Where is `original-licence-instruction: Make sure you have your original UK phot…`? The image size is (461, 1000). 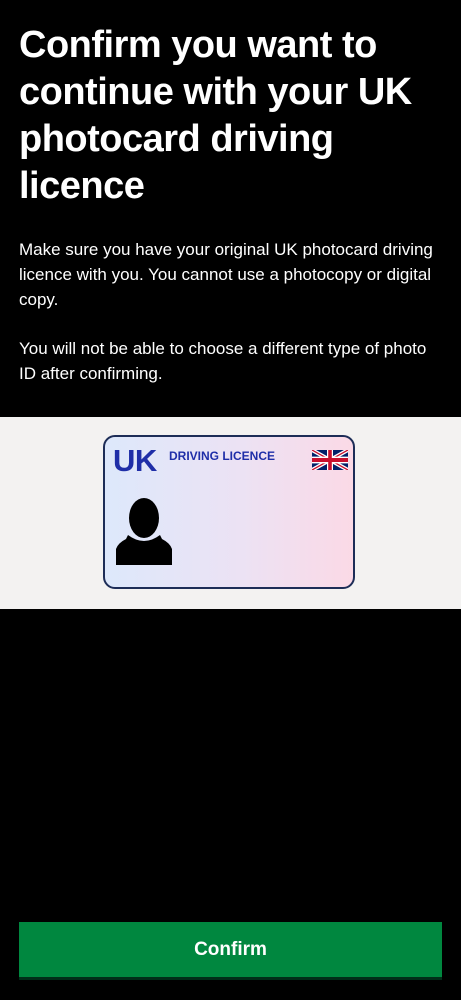 original-licence-instruction: Make sure you have your original UK phot… is located at coordinates (226, 274).